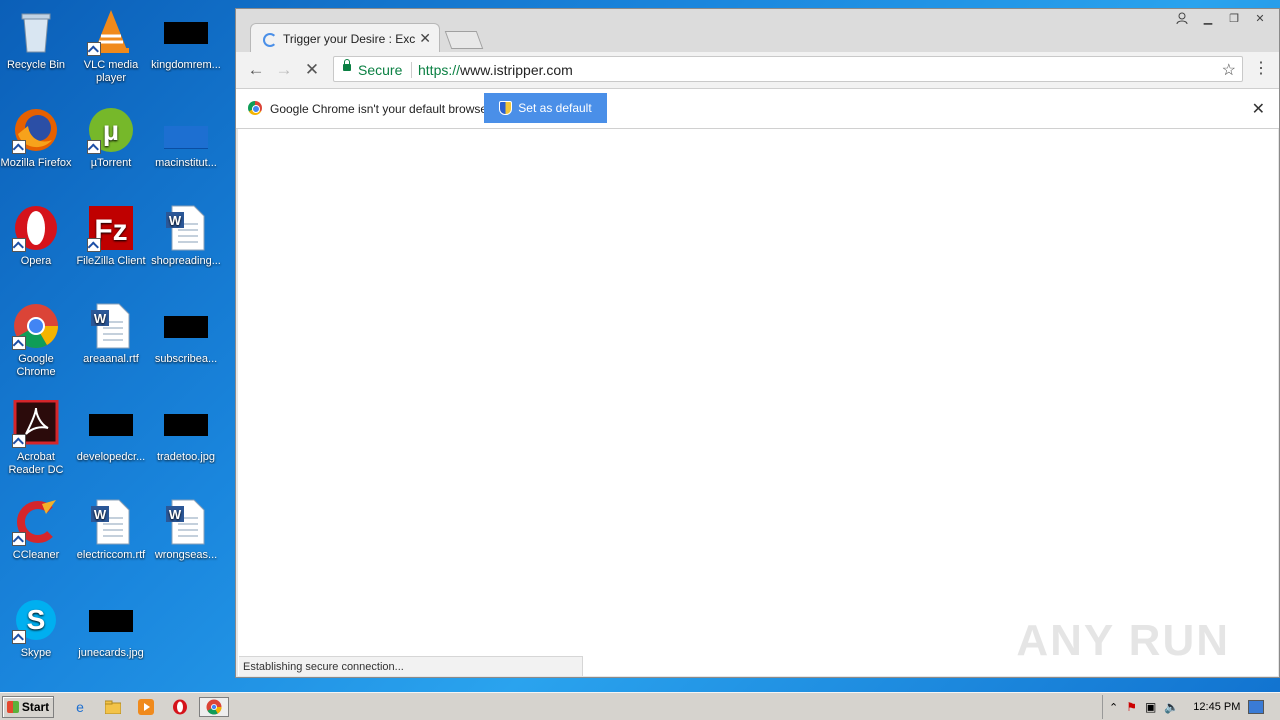  I want to click on tab-title: Trigger your Desire : Exclus, so click(349, 39).